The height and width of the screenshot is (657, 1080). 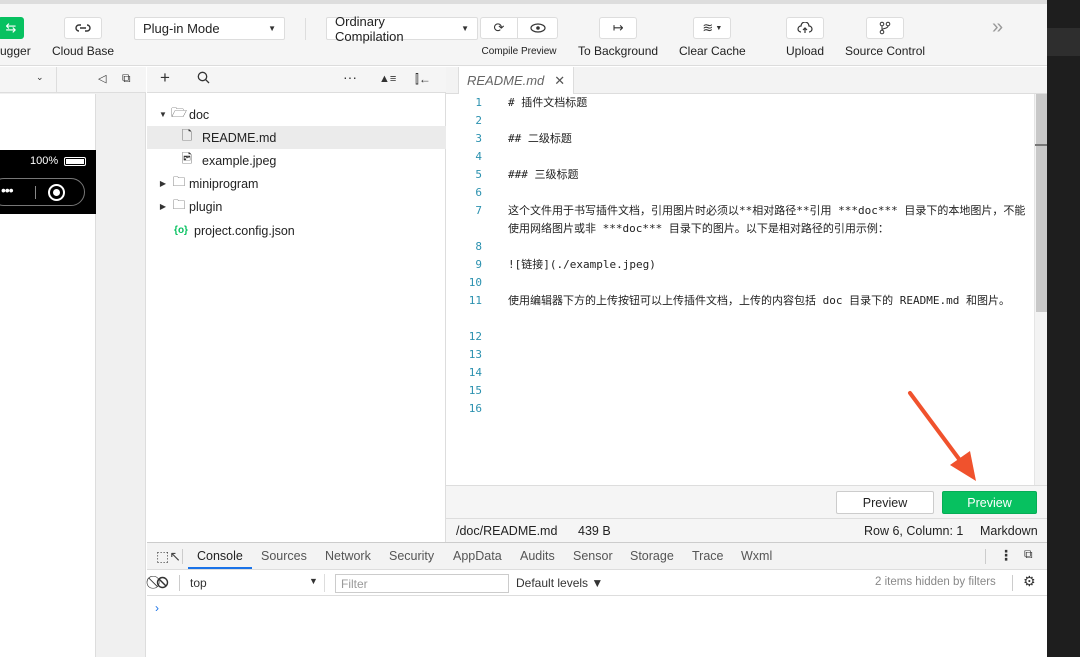 I want to click on chevron-down-icon: ⌄, so click(x=40, y=77).